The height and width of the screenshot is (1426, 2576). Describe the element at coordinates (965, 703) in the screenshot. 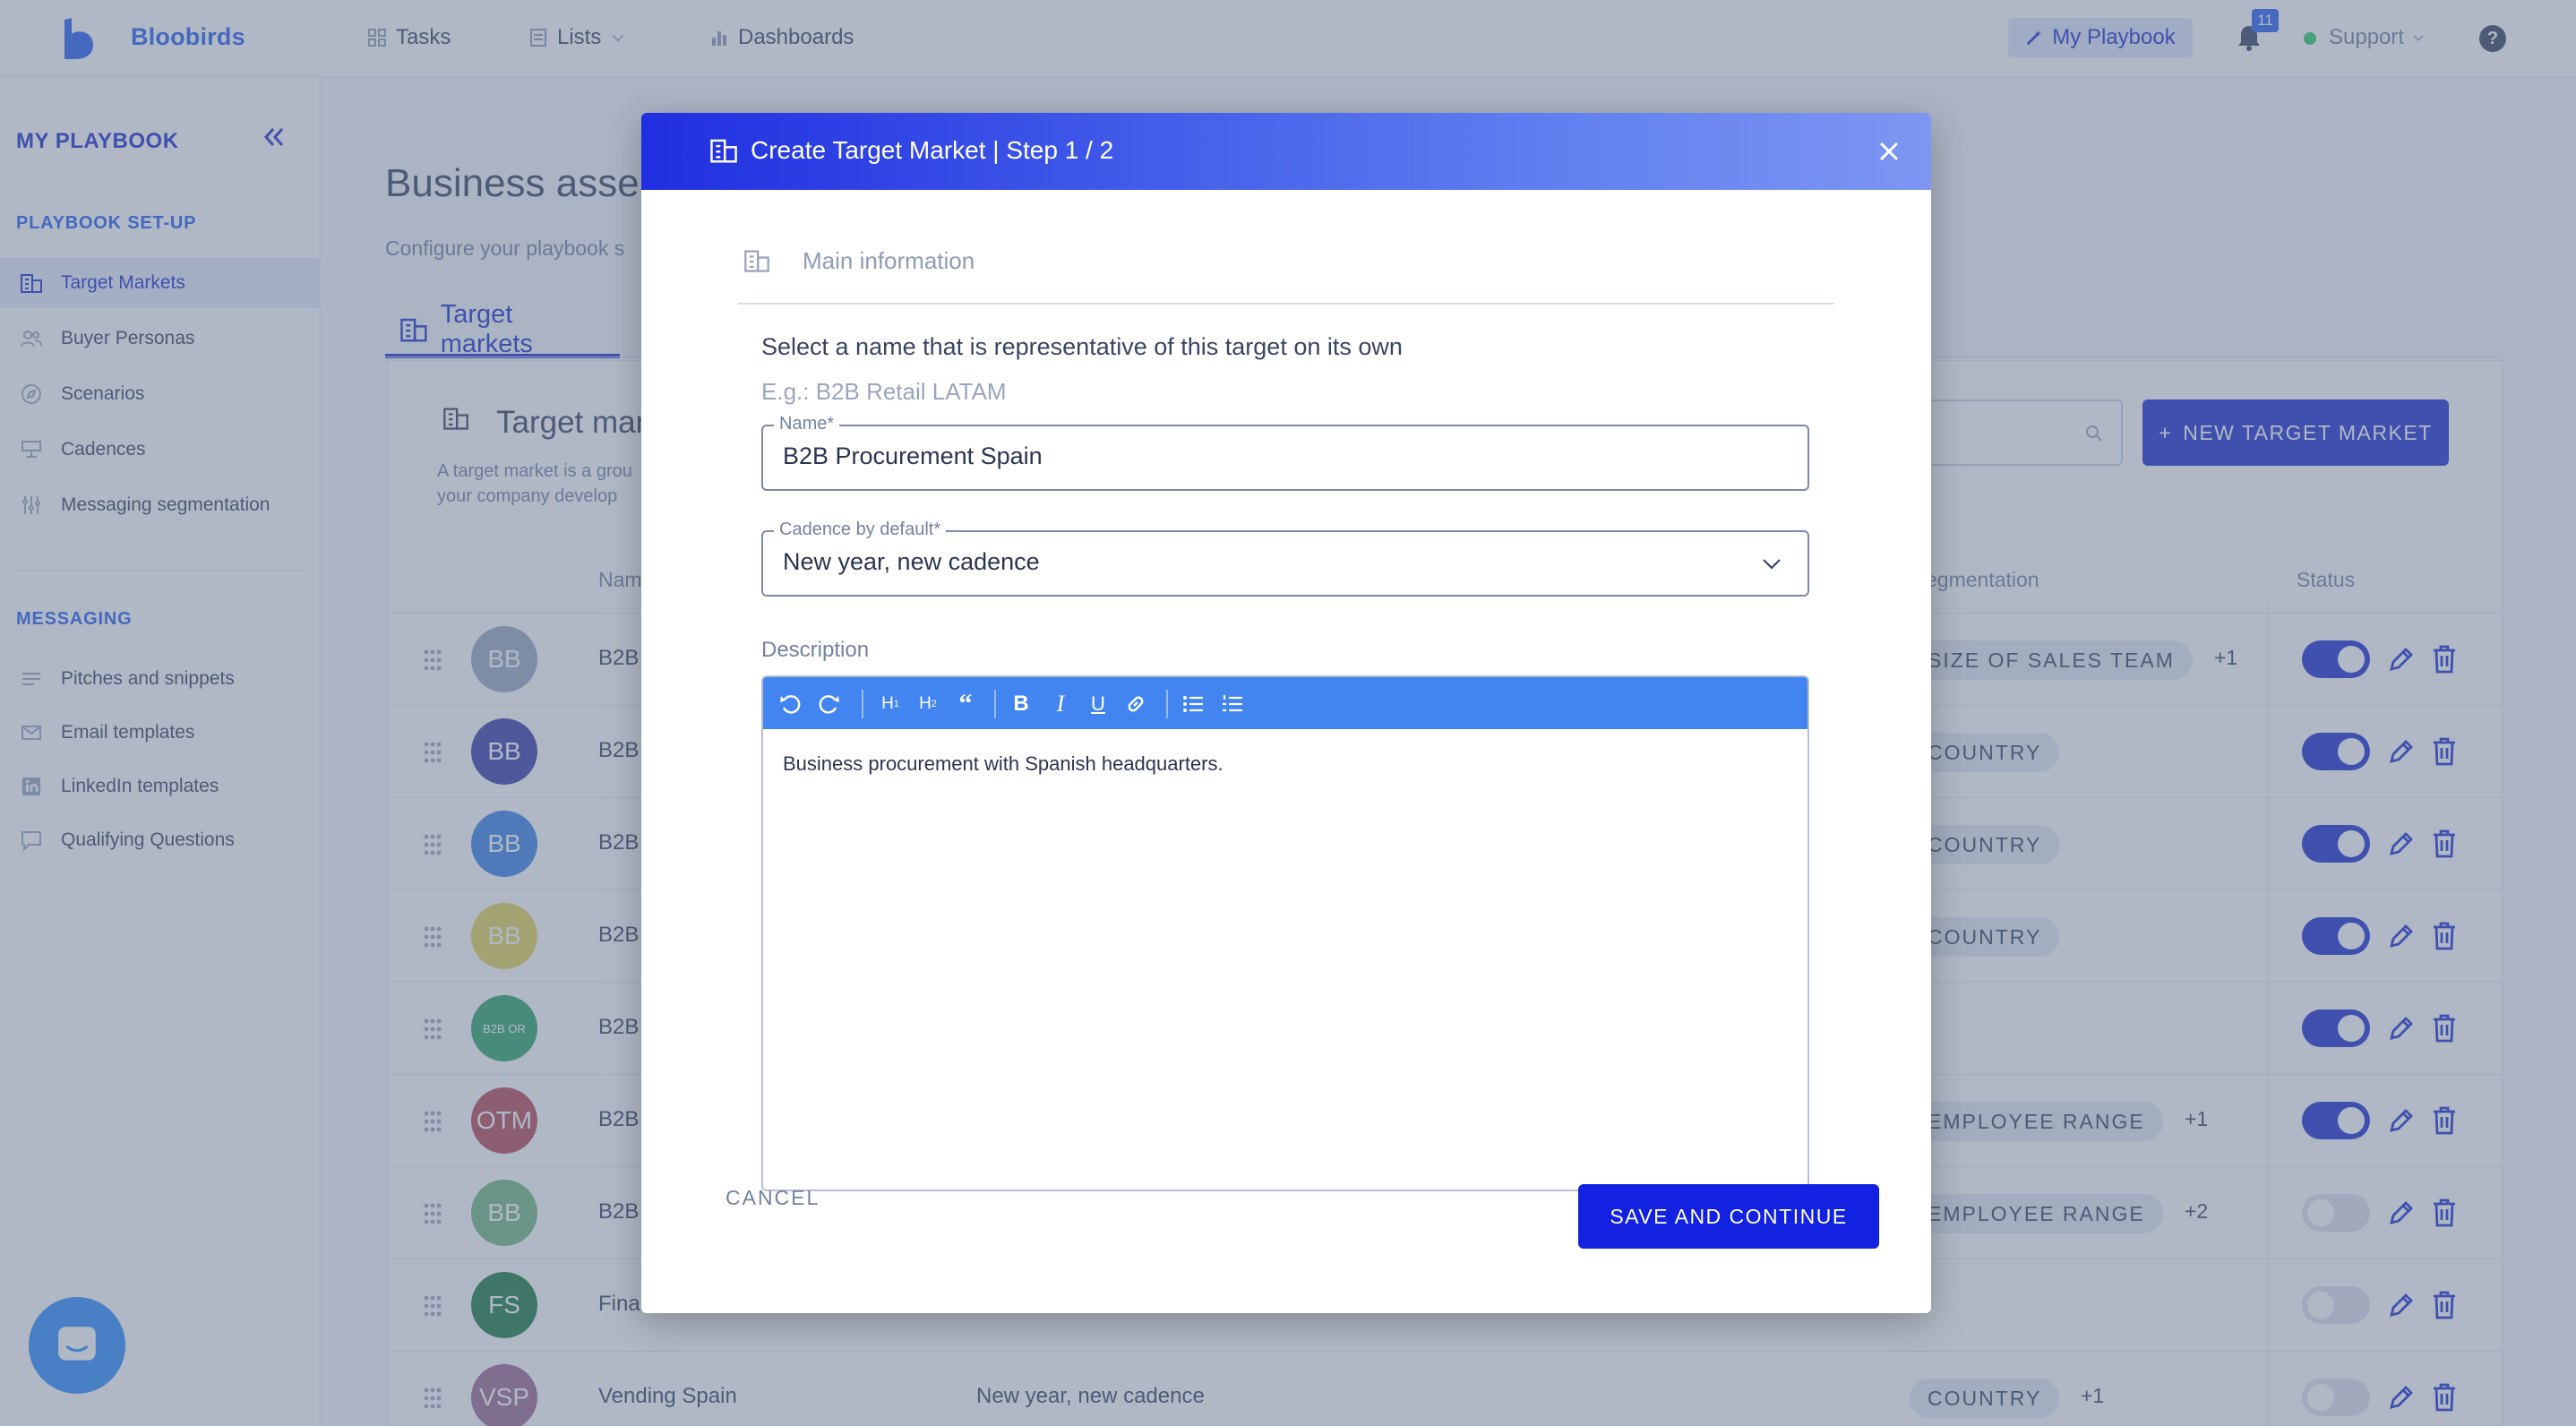

I see `quote-icon: “` at that location.